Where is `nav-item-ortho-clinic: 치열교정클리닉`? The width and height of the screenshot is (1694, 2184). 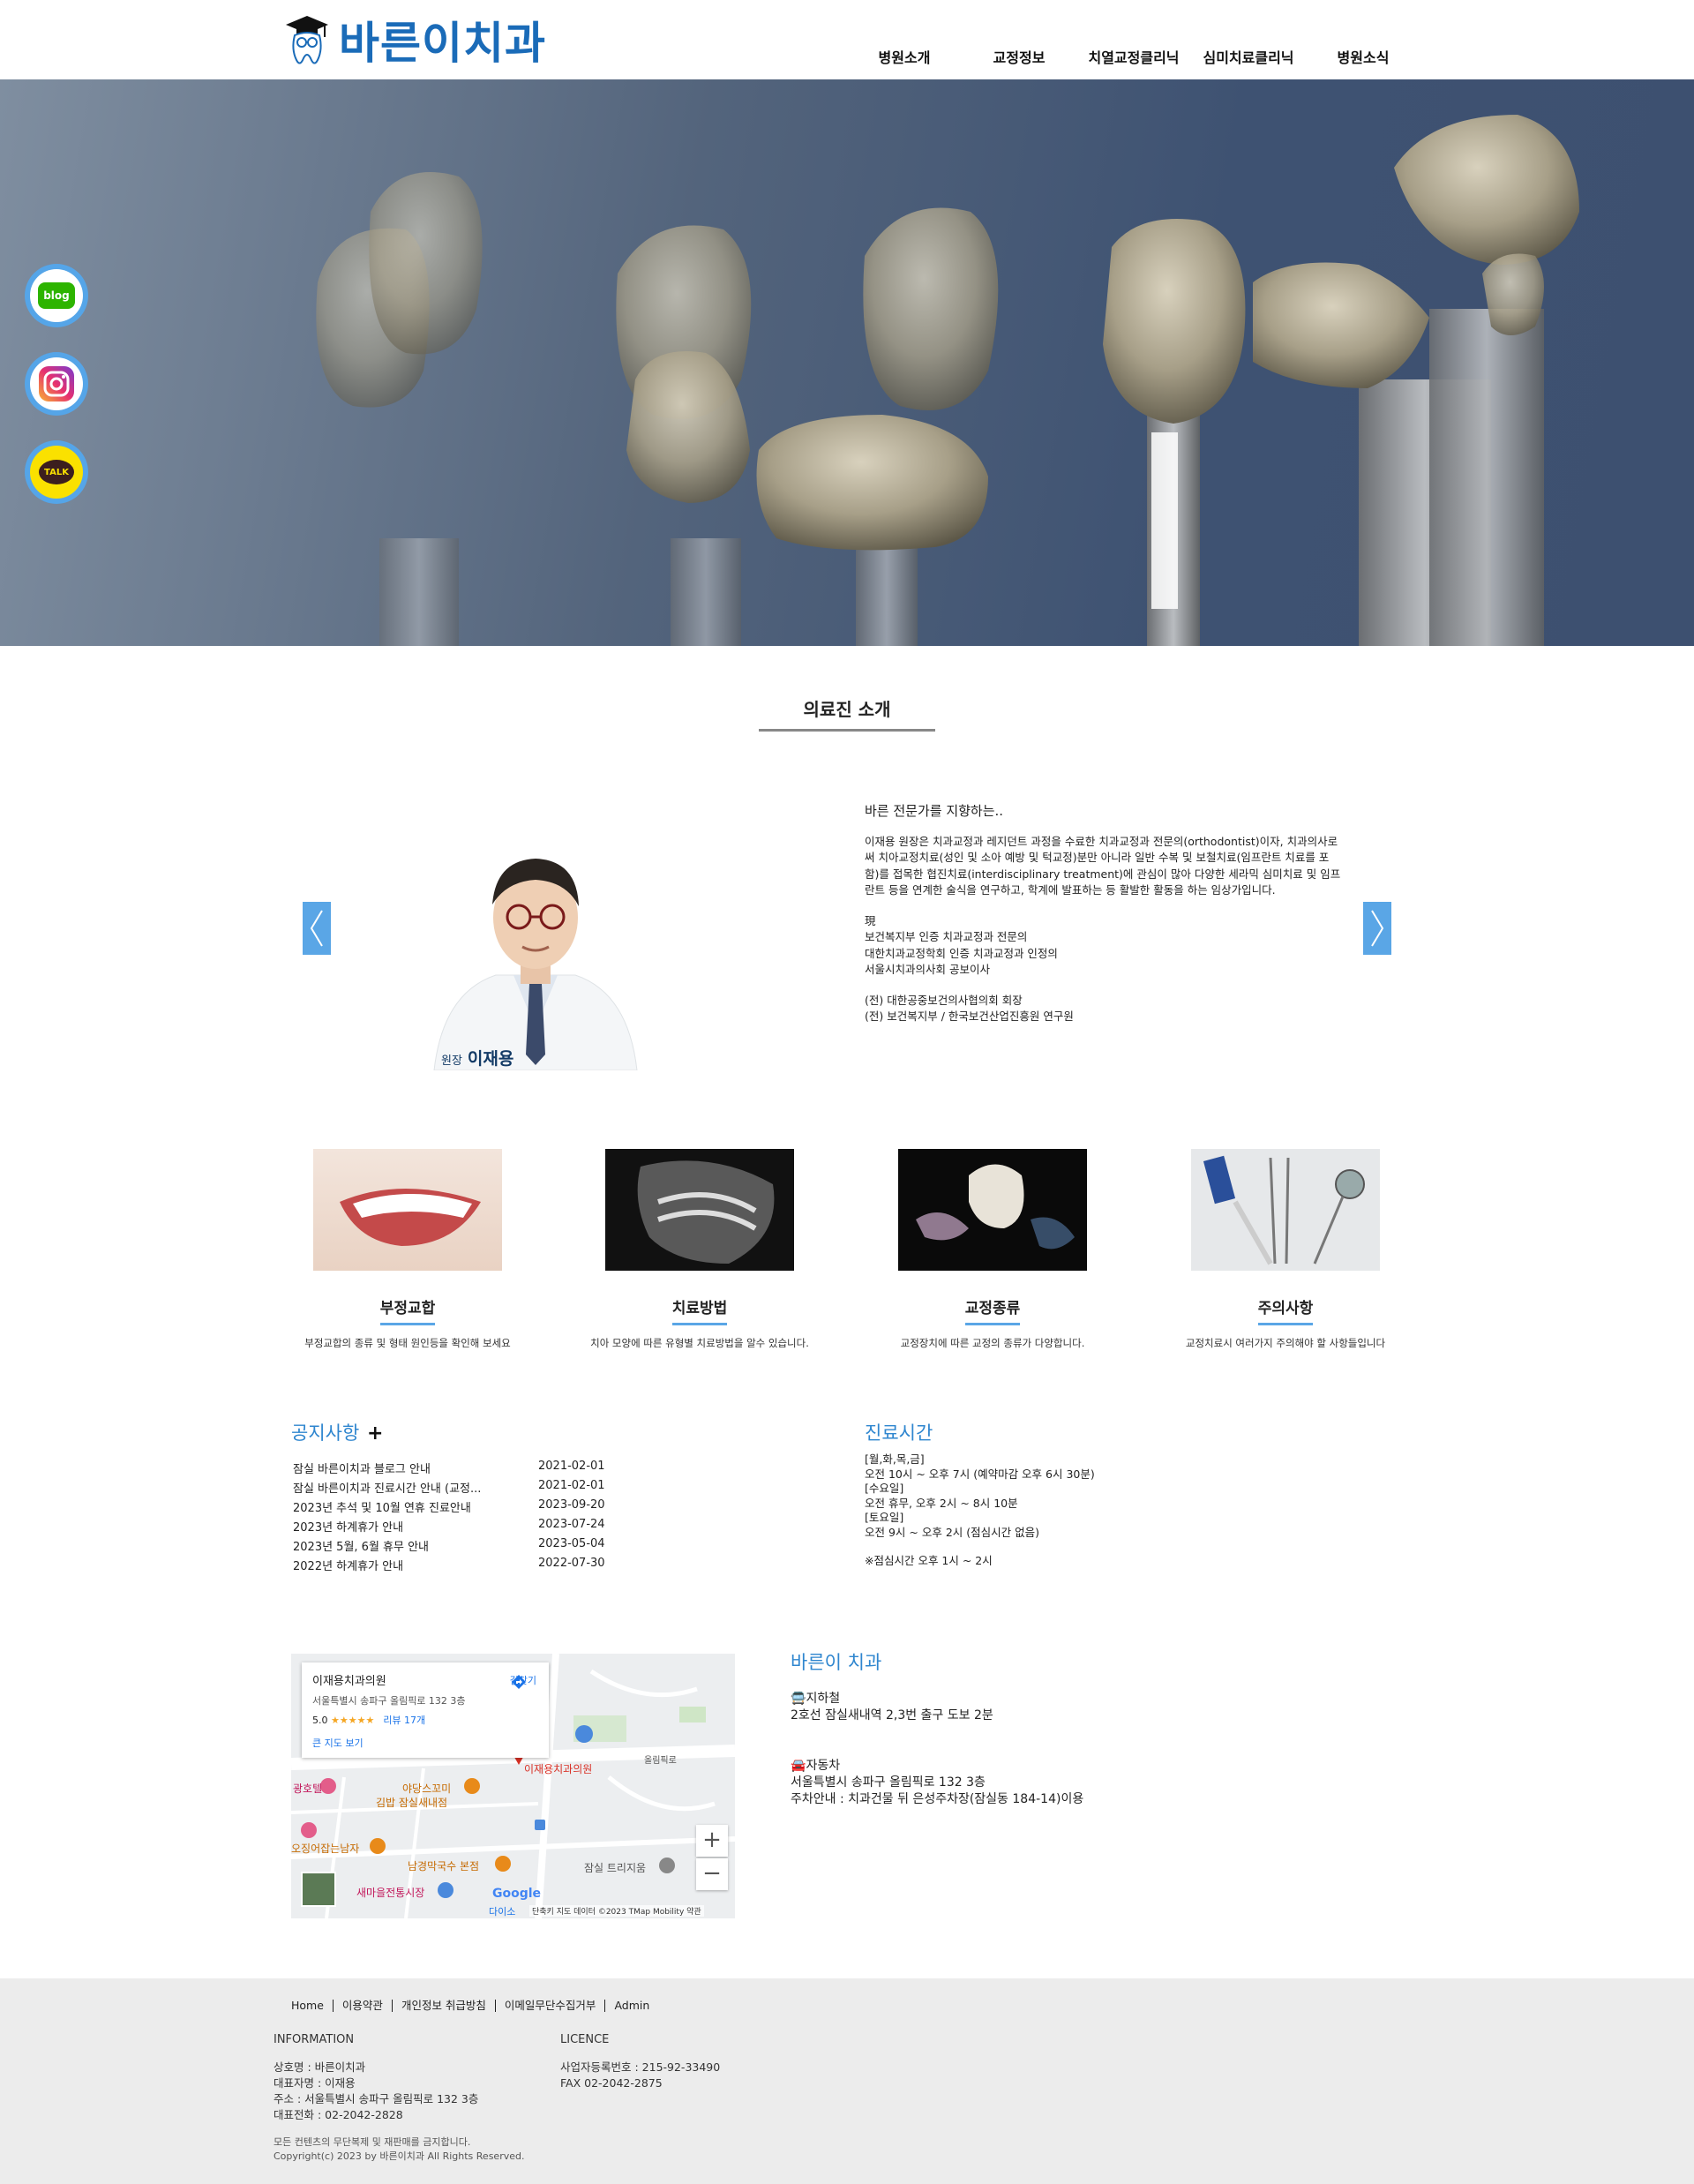
nav-item-ortho-clinic: 치열교정클리닉 is located at coordinates (1133, 56).